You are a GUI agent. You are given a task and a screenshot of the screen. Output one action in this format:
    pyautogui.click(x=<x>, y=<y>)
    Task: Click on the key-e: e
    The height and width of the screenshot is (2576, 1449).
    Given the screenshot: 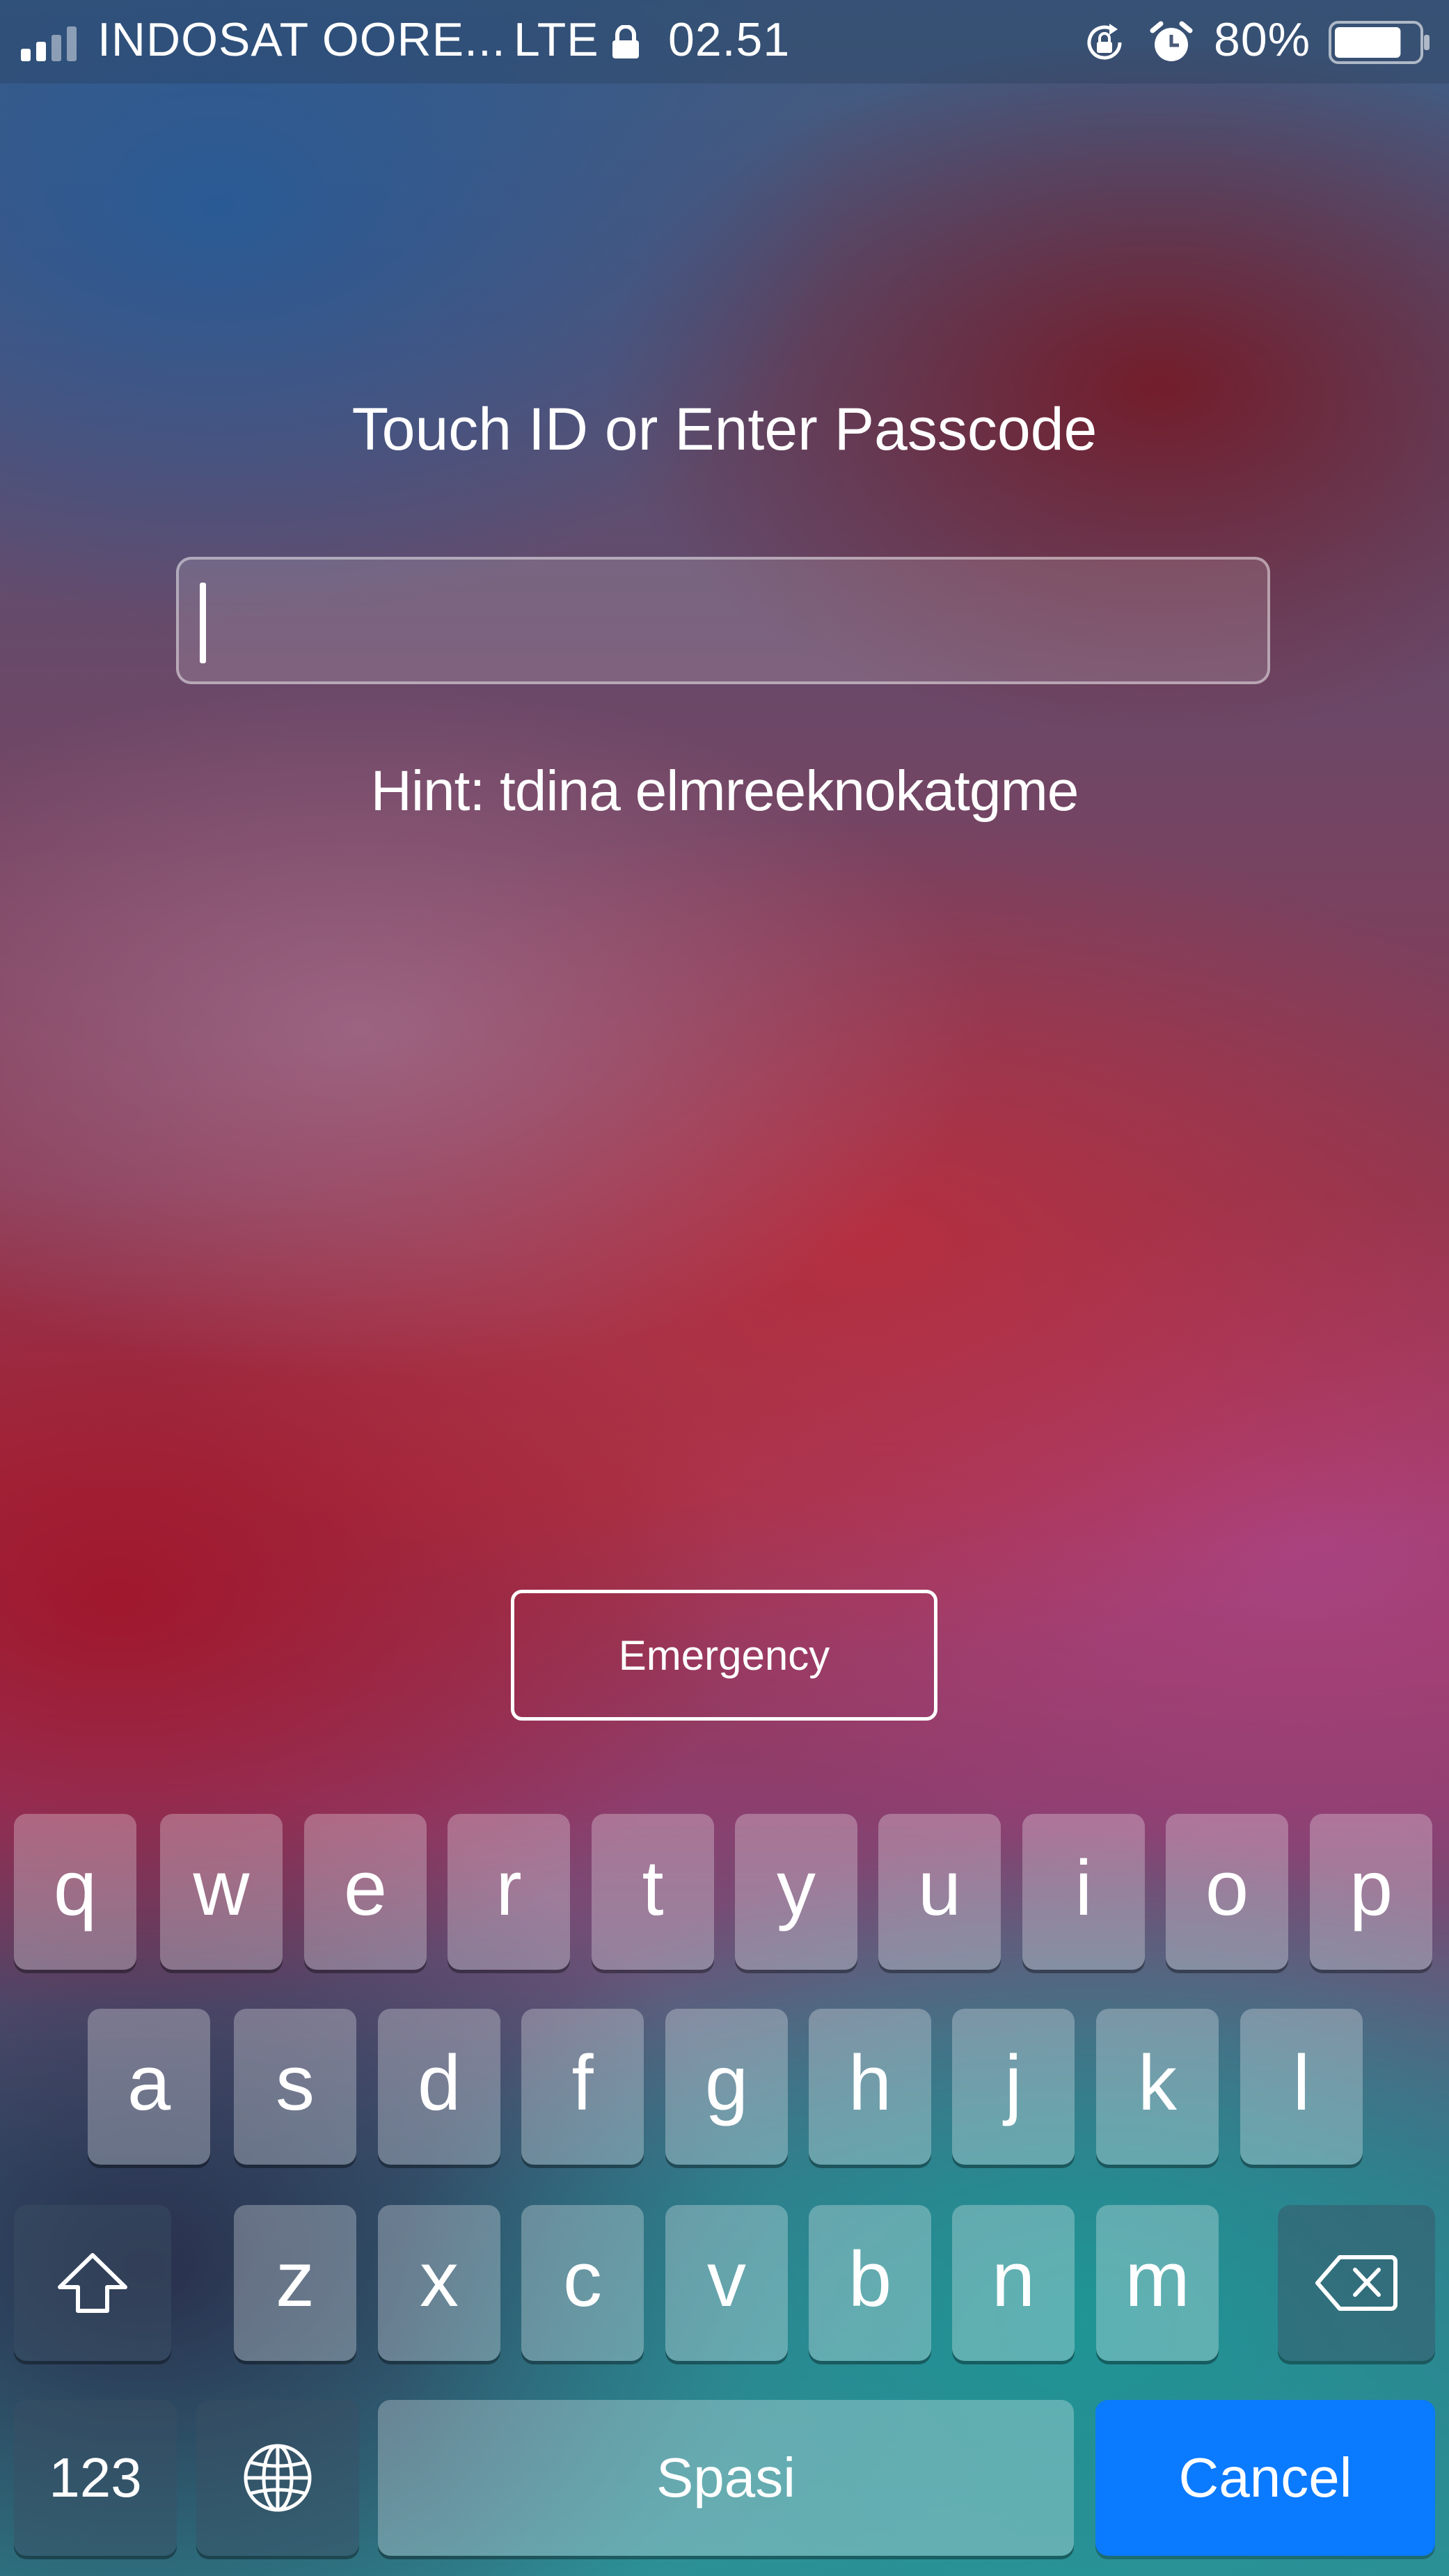 What is the action you would take?
    pyautogui.click(x=365, y=1892)
    